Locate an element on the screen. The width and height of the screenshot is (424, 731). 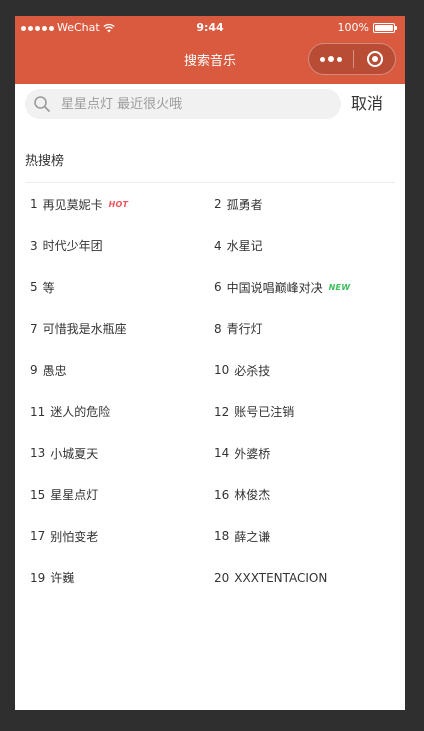
hot-search-rank: 2 is located at coordinates (218, 204).